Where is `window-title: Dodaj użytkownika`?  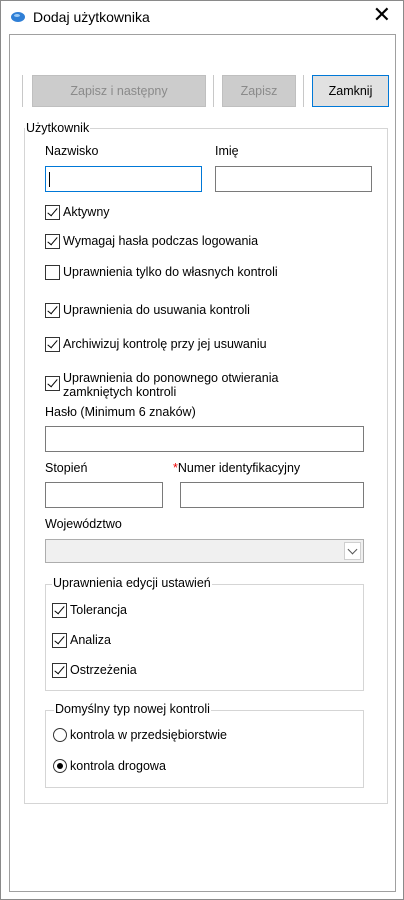
window-title: Dodaj użytkownika is located at coordinates (91, 17).